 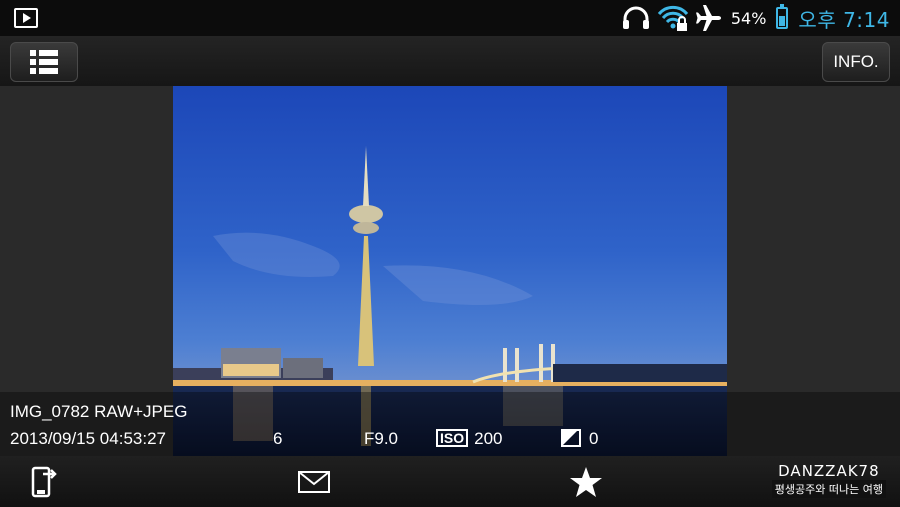 I want to click on headphones-icon, so click(x=635, y=17).